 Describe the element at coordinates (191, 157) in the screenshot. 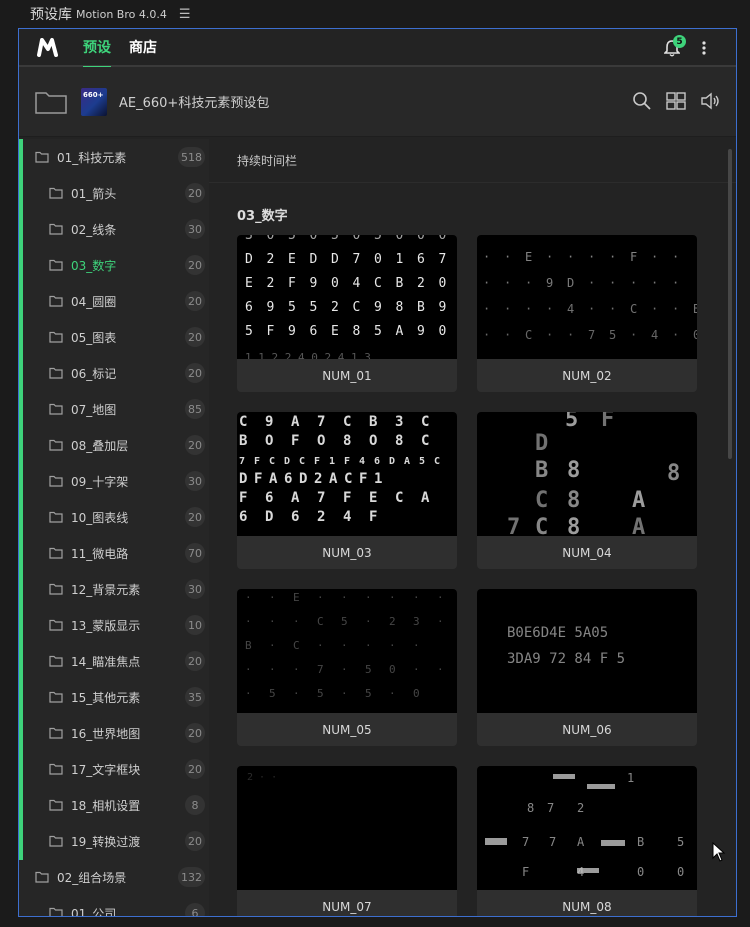

I see `count-badge: 518` at that location.